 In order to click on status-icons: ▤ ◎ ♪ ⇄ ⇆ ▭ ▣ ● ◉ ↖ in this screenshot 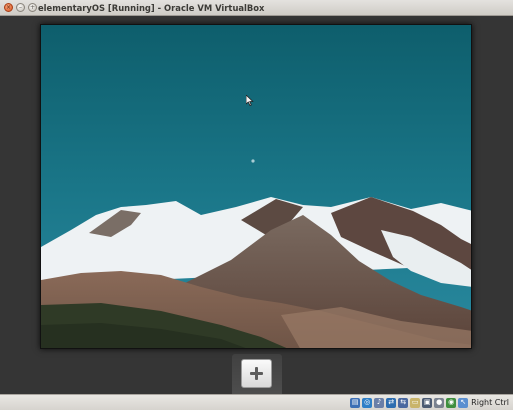, I will do `click(409, 402)`.